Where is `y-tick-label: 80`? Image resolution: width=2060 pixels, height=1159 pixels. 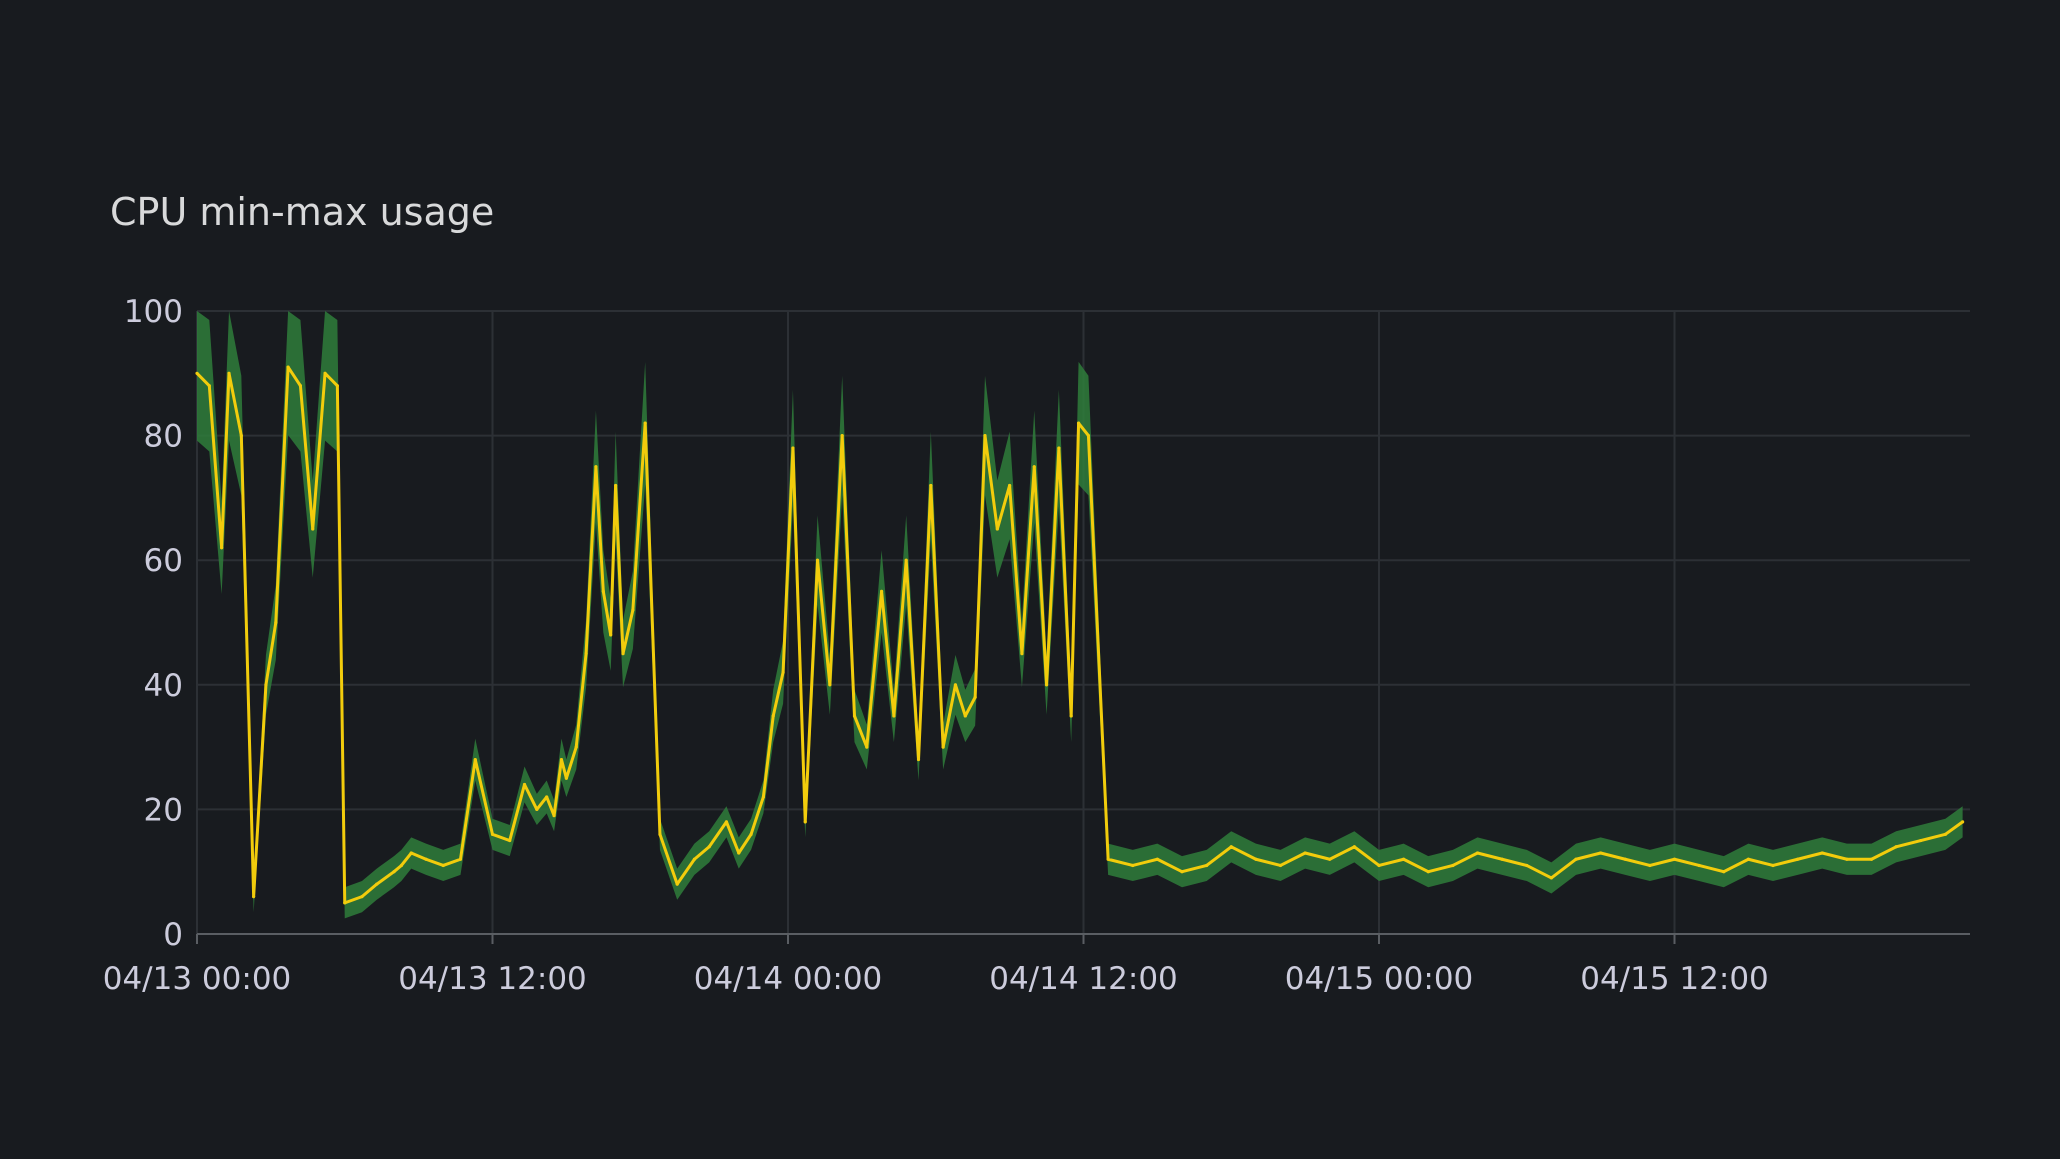 y-tick-label: 80 is located at coordinates (163, 437).